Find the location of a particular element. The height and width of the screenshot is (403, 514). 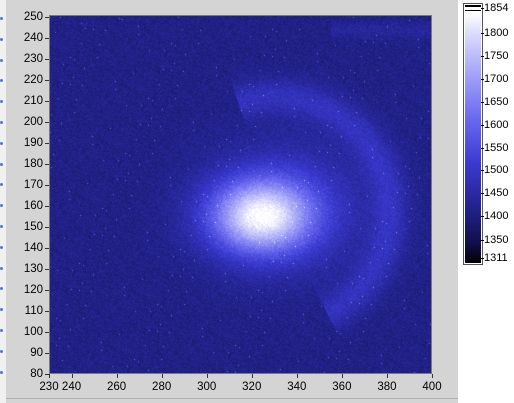

color-ramp-label: 1311 is located at coordinates (496, 258).